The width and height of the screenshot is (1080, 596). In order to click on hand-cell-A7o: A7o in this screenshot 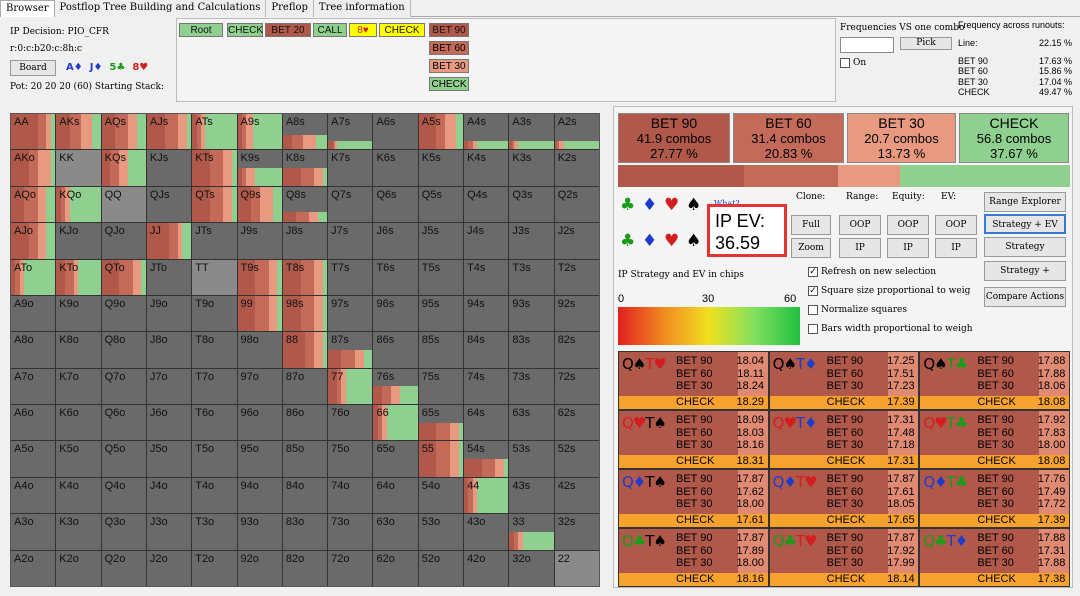, I will do `click(33, 386)`.